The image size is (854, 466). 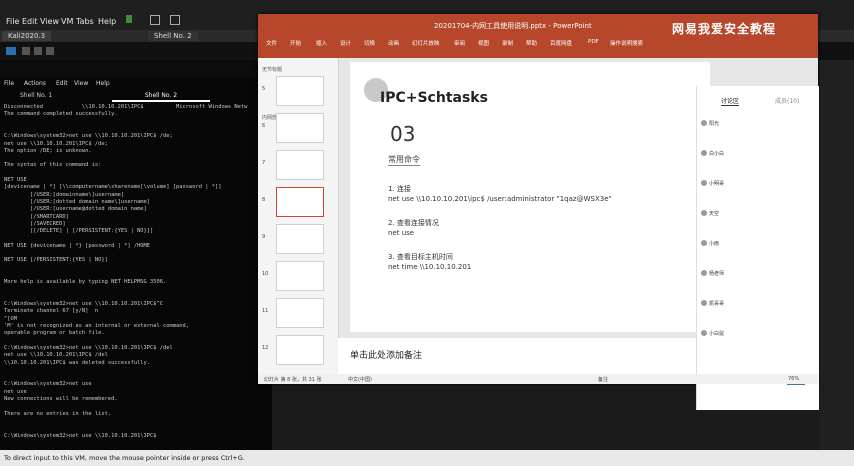 What do you see at coordinates (724, 29) in the screenshot?
I see `watermark-title: 网易我爱安全教程` at bounding box center [724, 29].